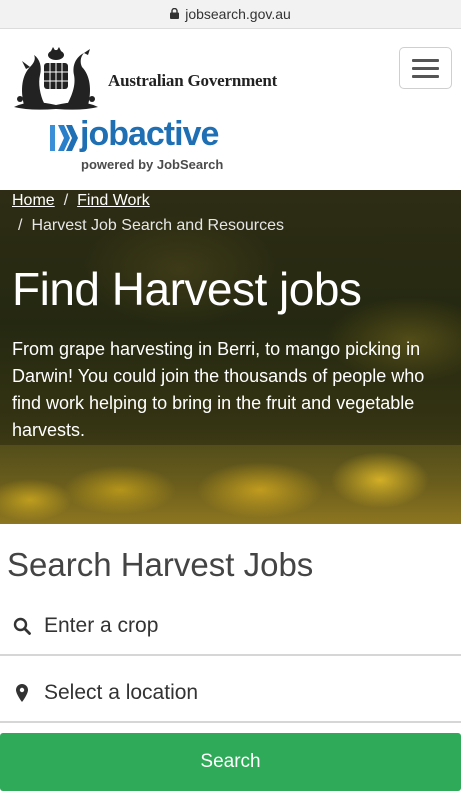 The image size is (461, 800). I want to click on breadcrumb-find-work-link: Find Work, so click(113, 200).